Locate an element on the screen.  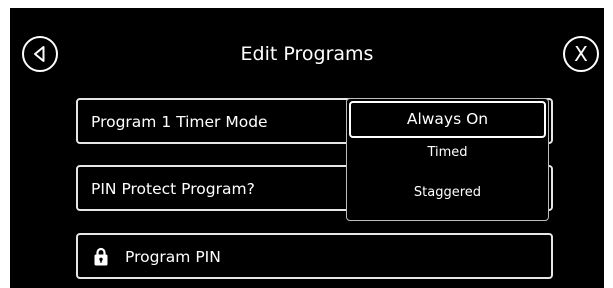
dropdown-option-always-on: Always On is located at coordinates (447, 119).